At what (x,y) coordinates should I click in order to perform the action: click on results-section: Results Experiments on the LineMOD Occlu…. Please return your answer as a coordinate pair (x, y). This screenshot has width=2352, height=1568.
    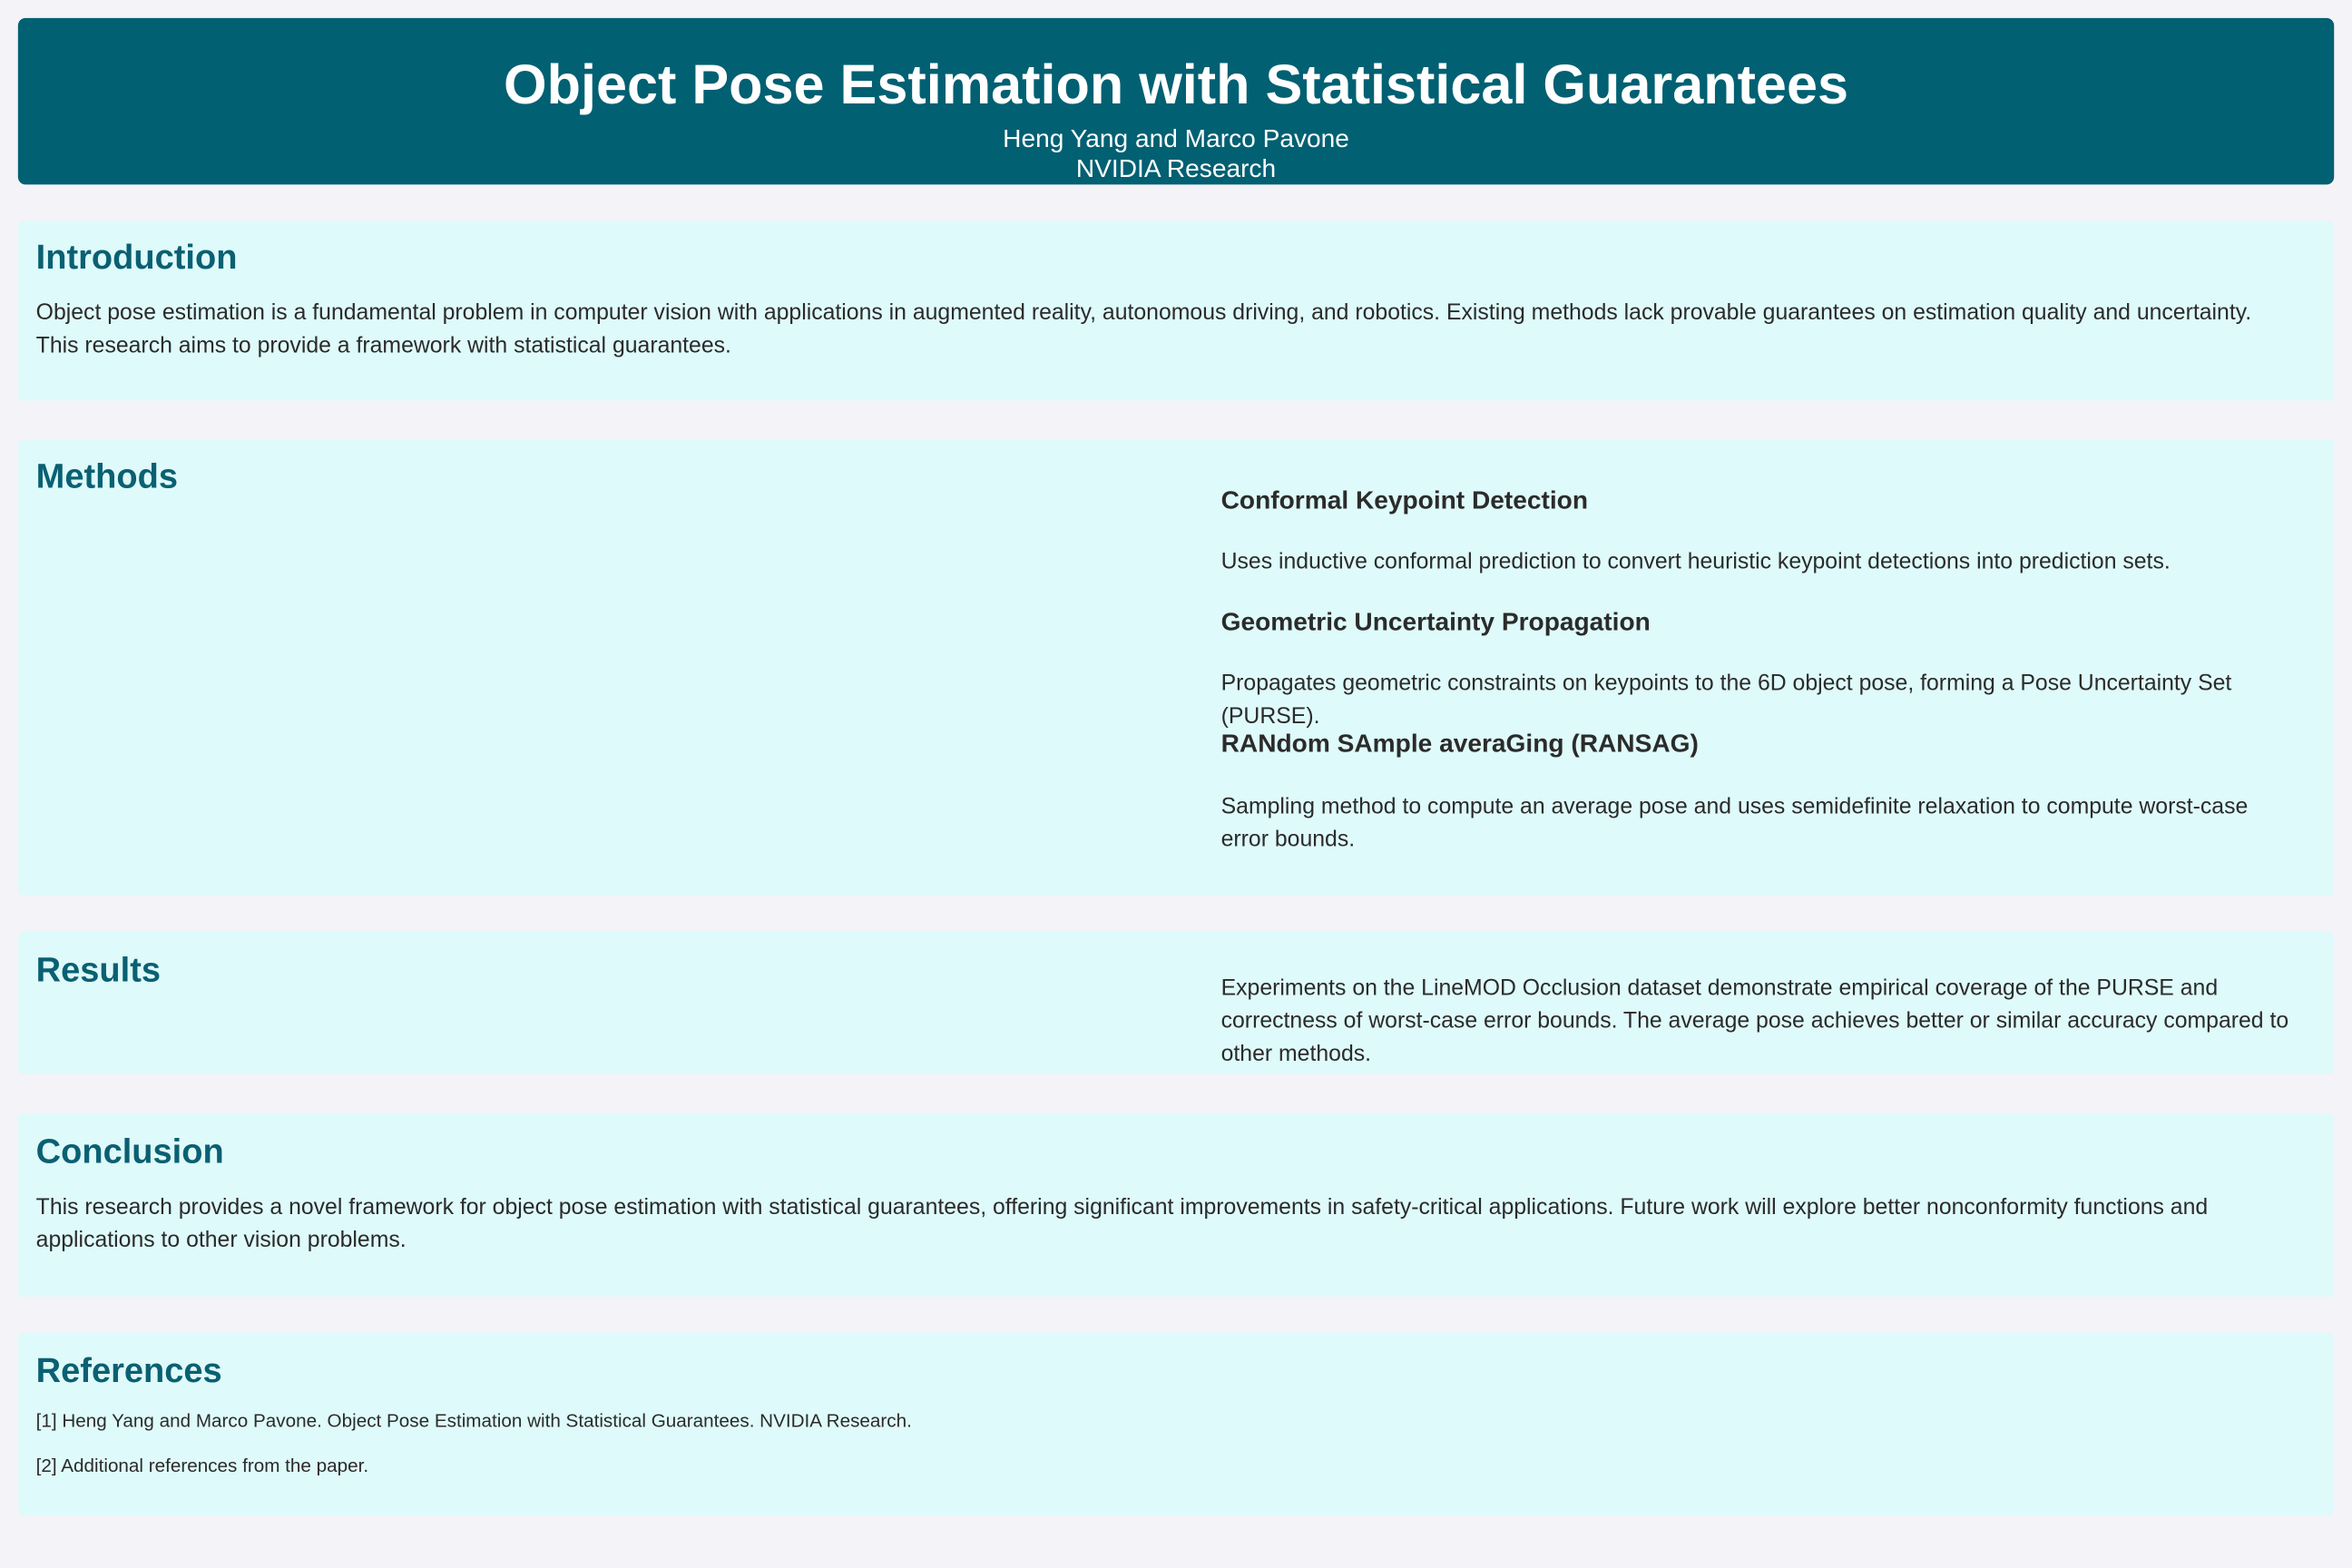
    Looking at the image, I should click on (1176, 1002).